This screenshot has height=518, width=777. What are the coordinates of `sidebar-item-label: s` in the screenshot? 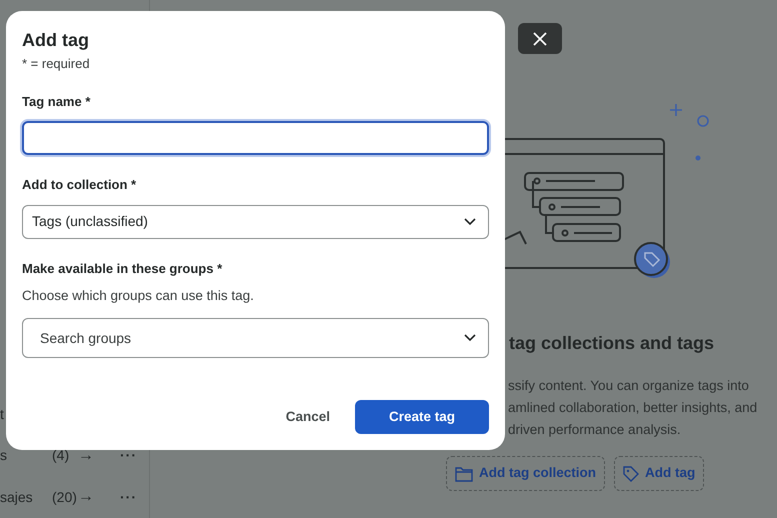 It's located at (3, 455).